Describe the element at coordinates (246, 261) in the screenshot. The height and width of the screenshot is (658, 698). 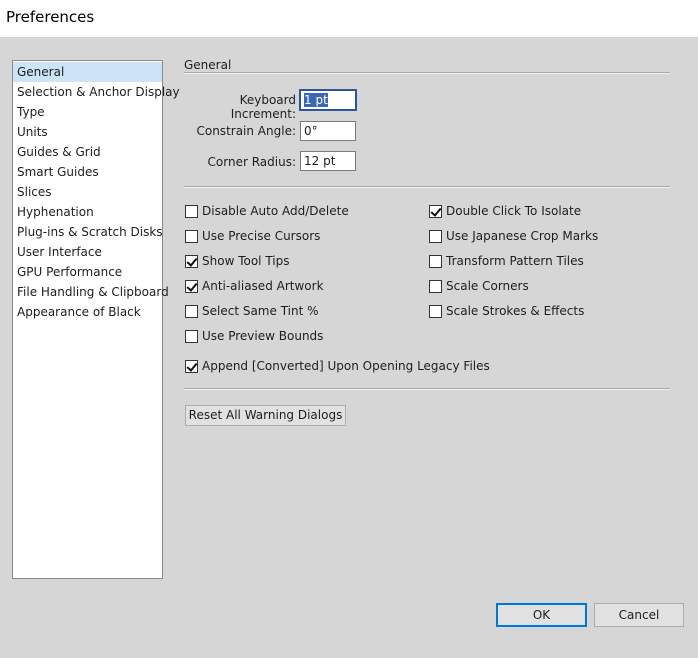
I see `checkbox-label: Show Tool Tips` at that location.